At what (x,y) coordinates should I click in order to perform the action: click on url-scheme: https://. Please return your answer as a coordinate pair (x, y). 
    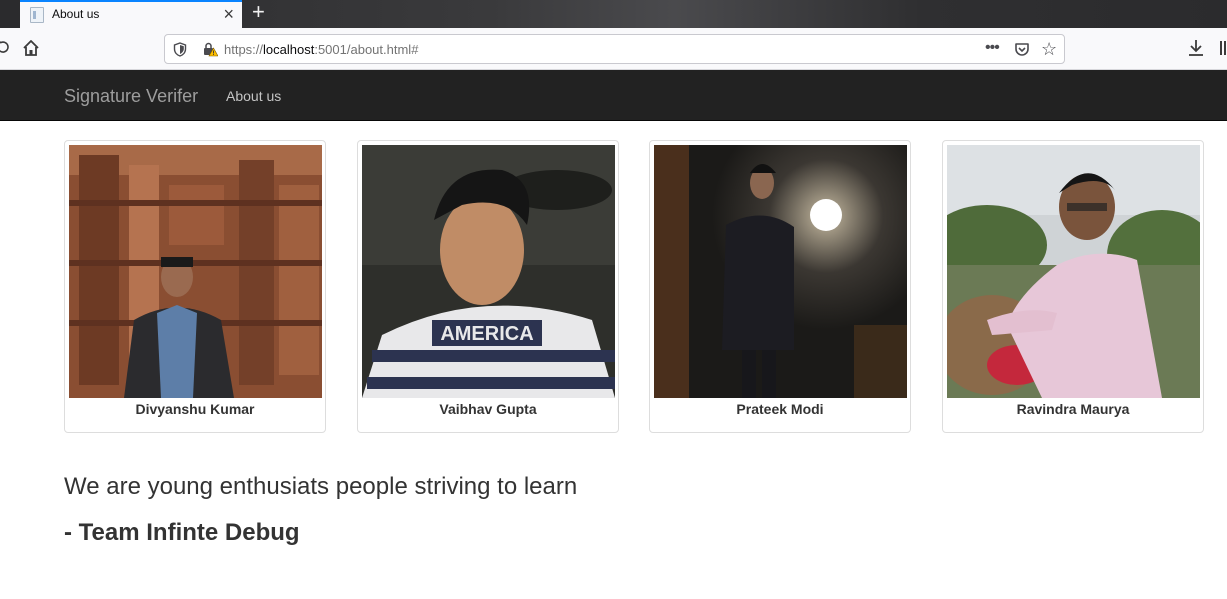
    Looking at the image, I should click on (244, 49).